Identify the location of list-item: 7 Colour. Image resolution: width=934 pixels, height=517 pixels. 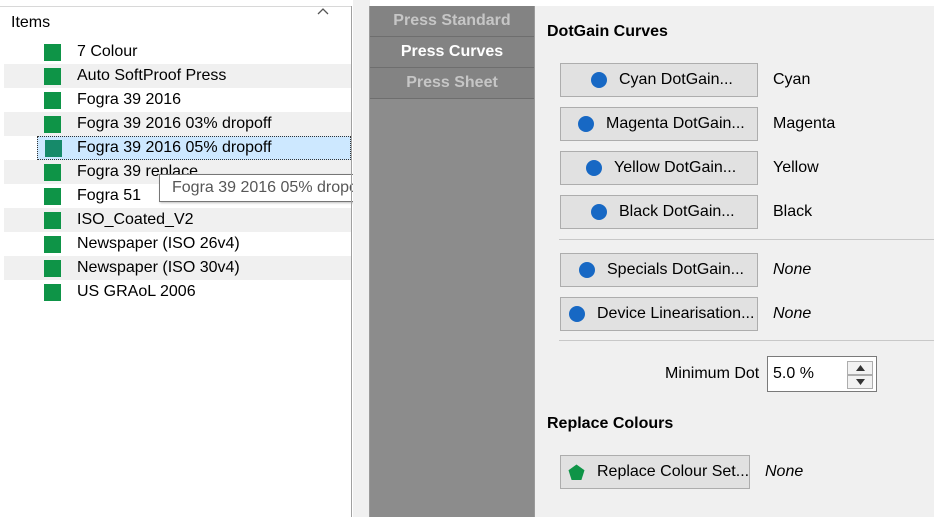
(177, 52).